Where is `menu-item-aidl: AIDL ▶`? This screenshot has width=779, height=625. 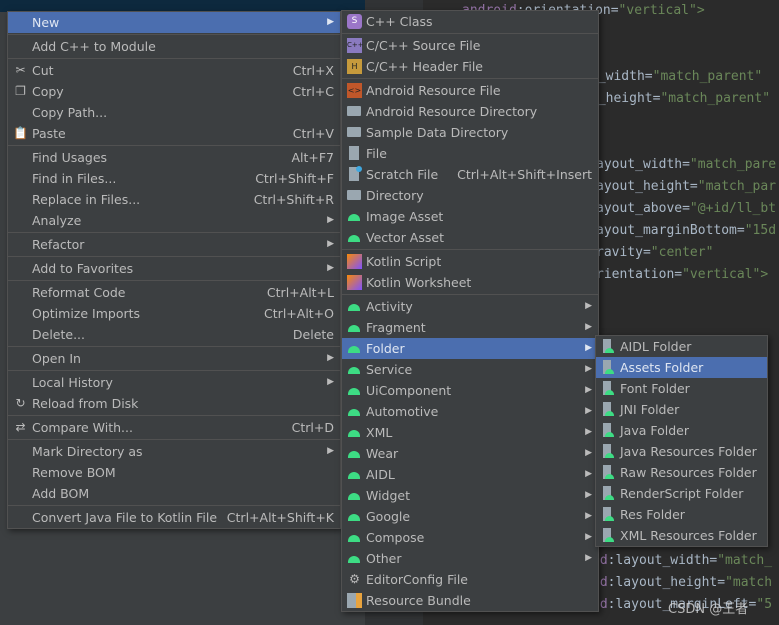
menu-item-aidl: AIDL ▶ is located at coordinates (470, 474).